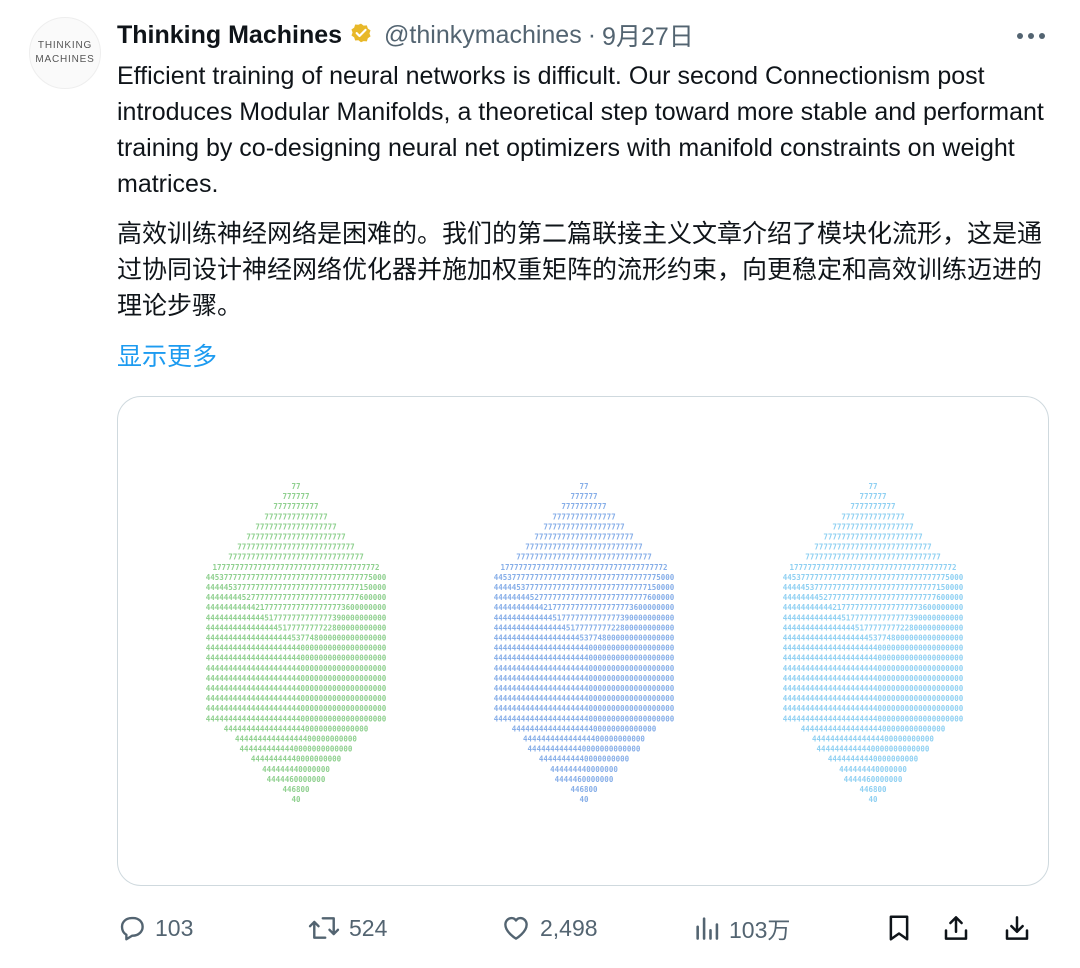  I want to click on reply-button: 103, so click(155, 928).